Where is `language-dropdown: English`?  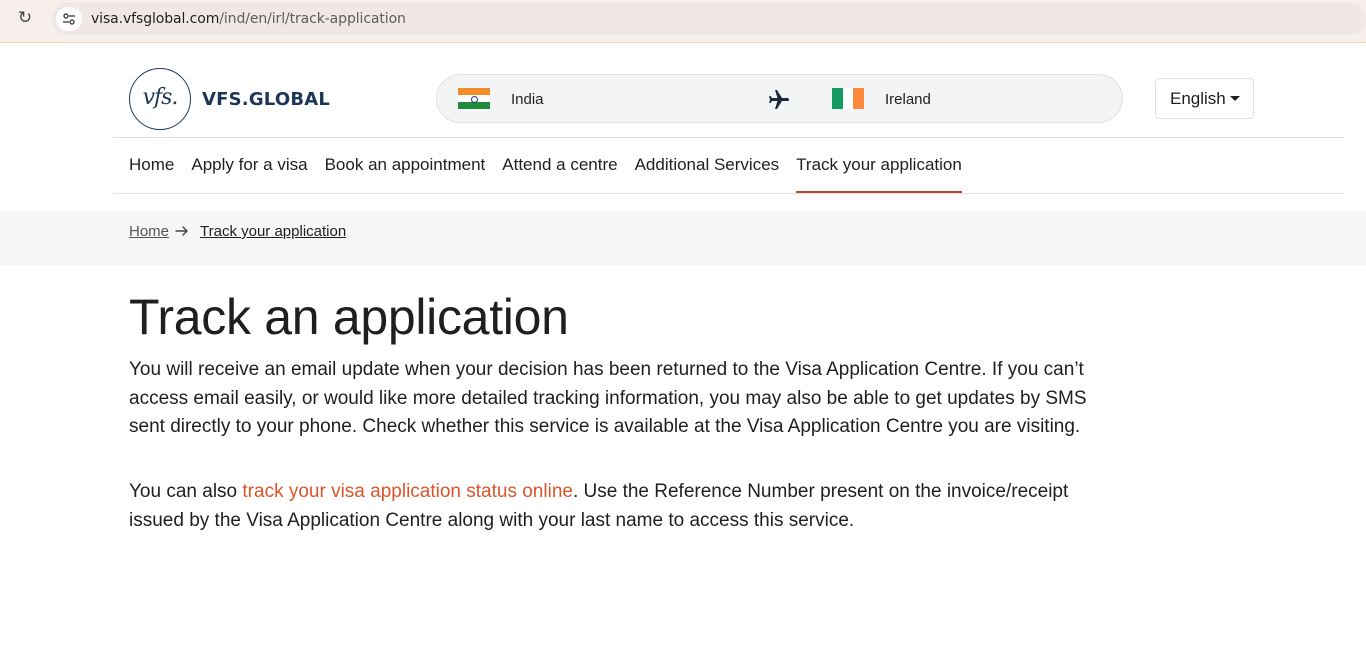 language-dropdown: English is located at coordinates (1204, 98).